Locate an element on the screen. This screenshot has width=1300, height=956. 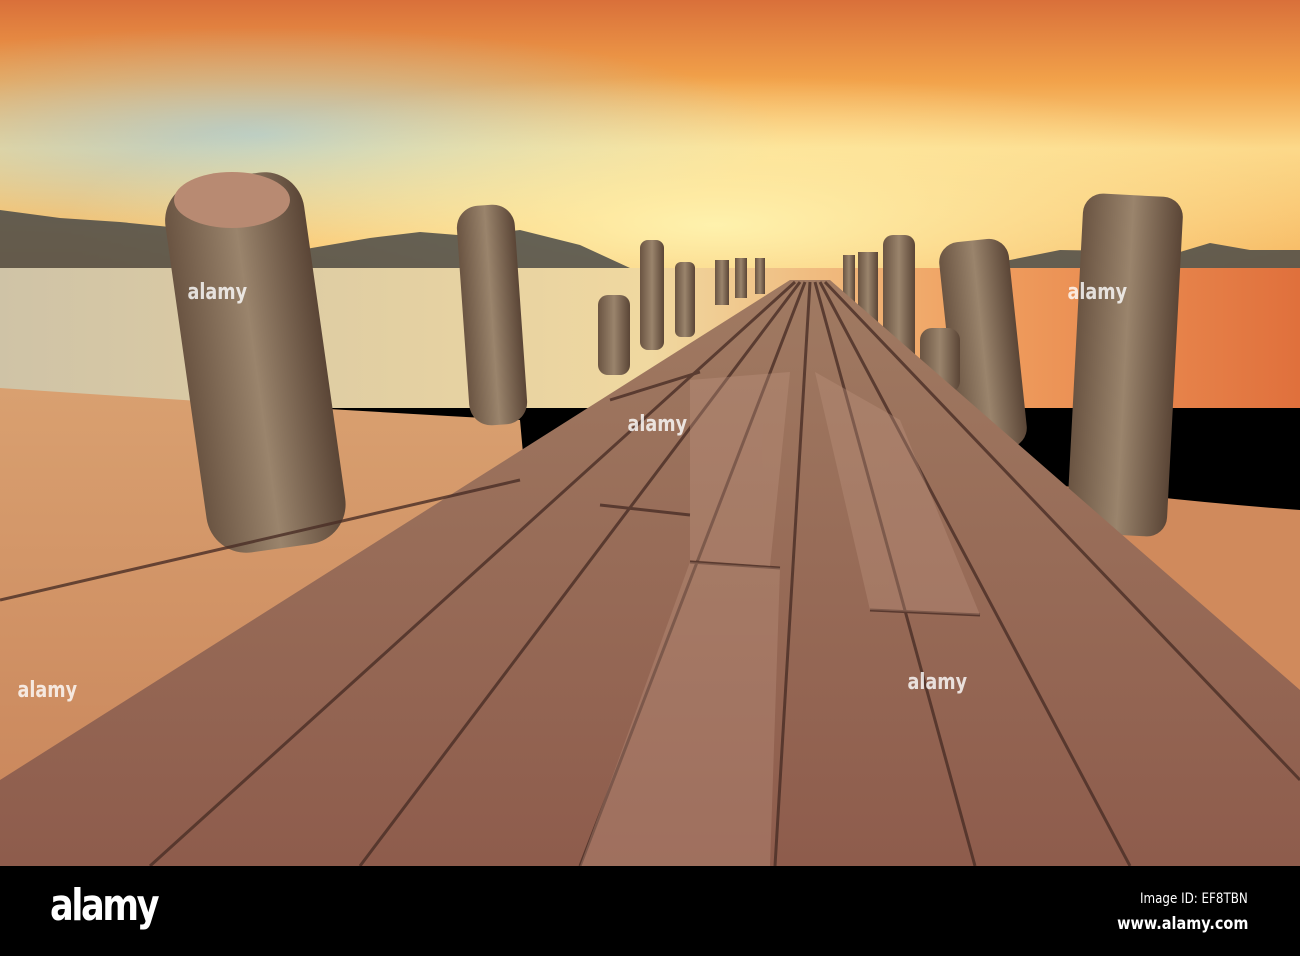
image-id: Image ID: EF8TBN is located at coordinates (1194, 899).